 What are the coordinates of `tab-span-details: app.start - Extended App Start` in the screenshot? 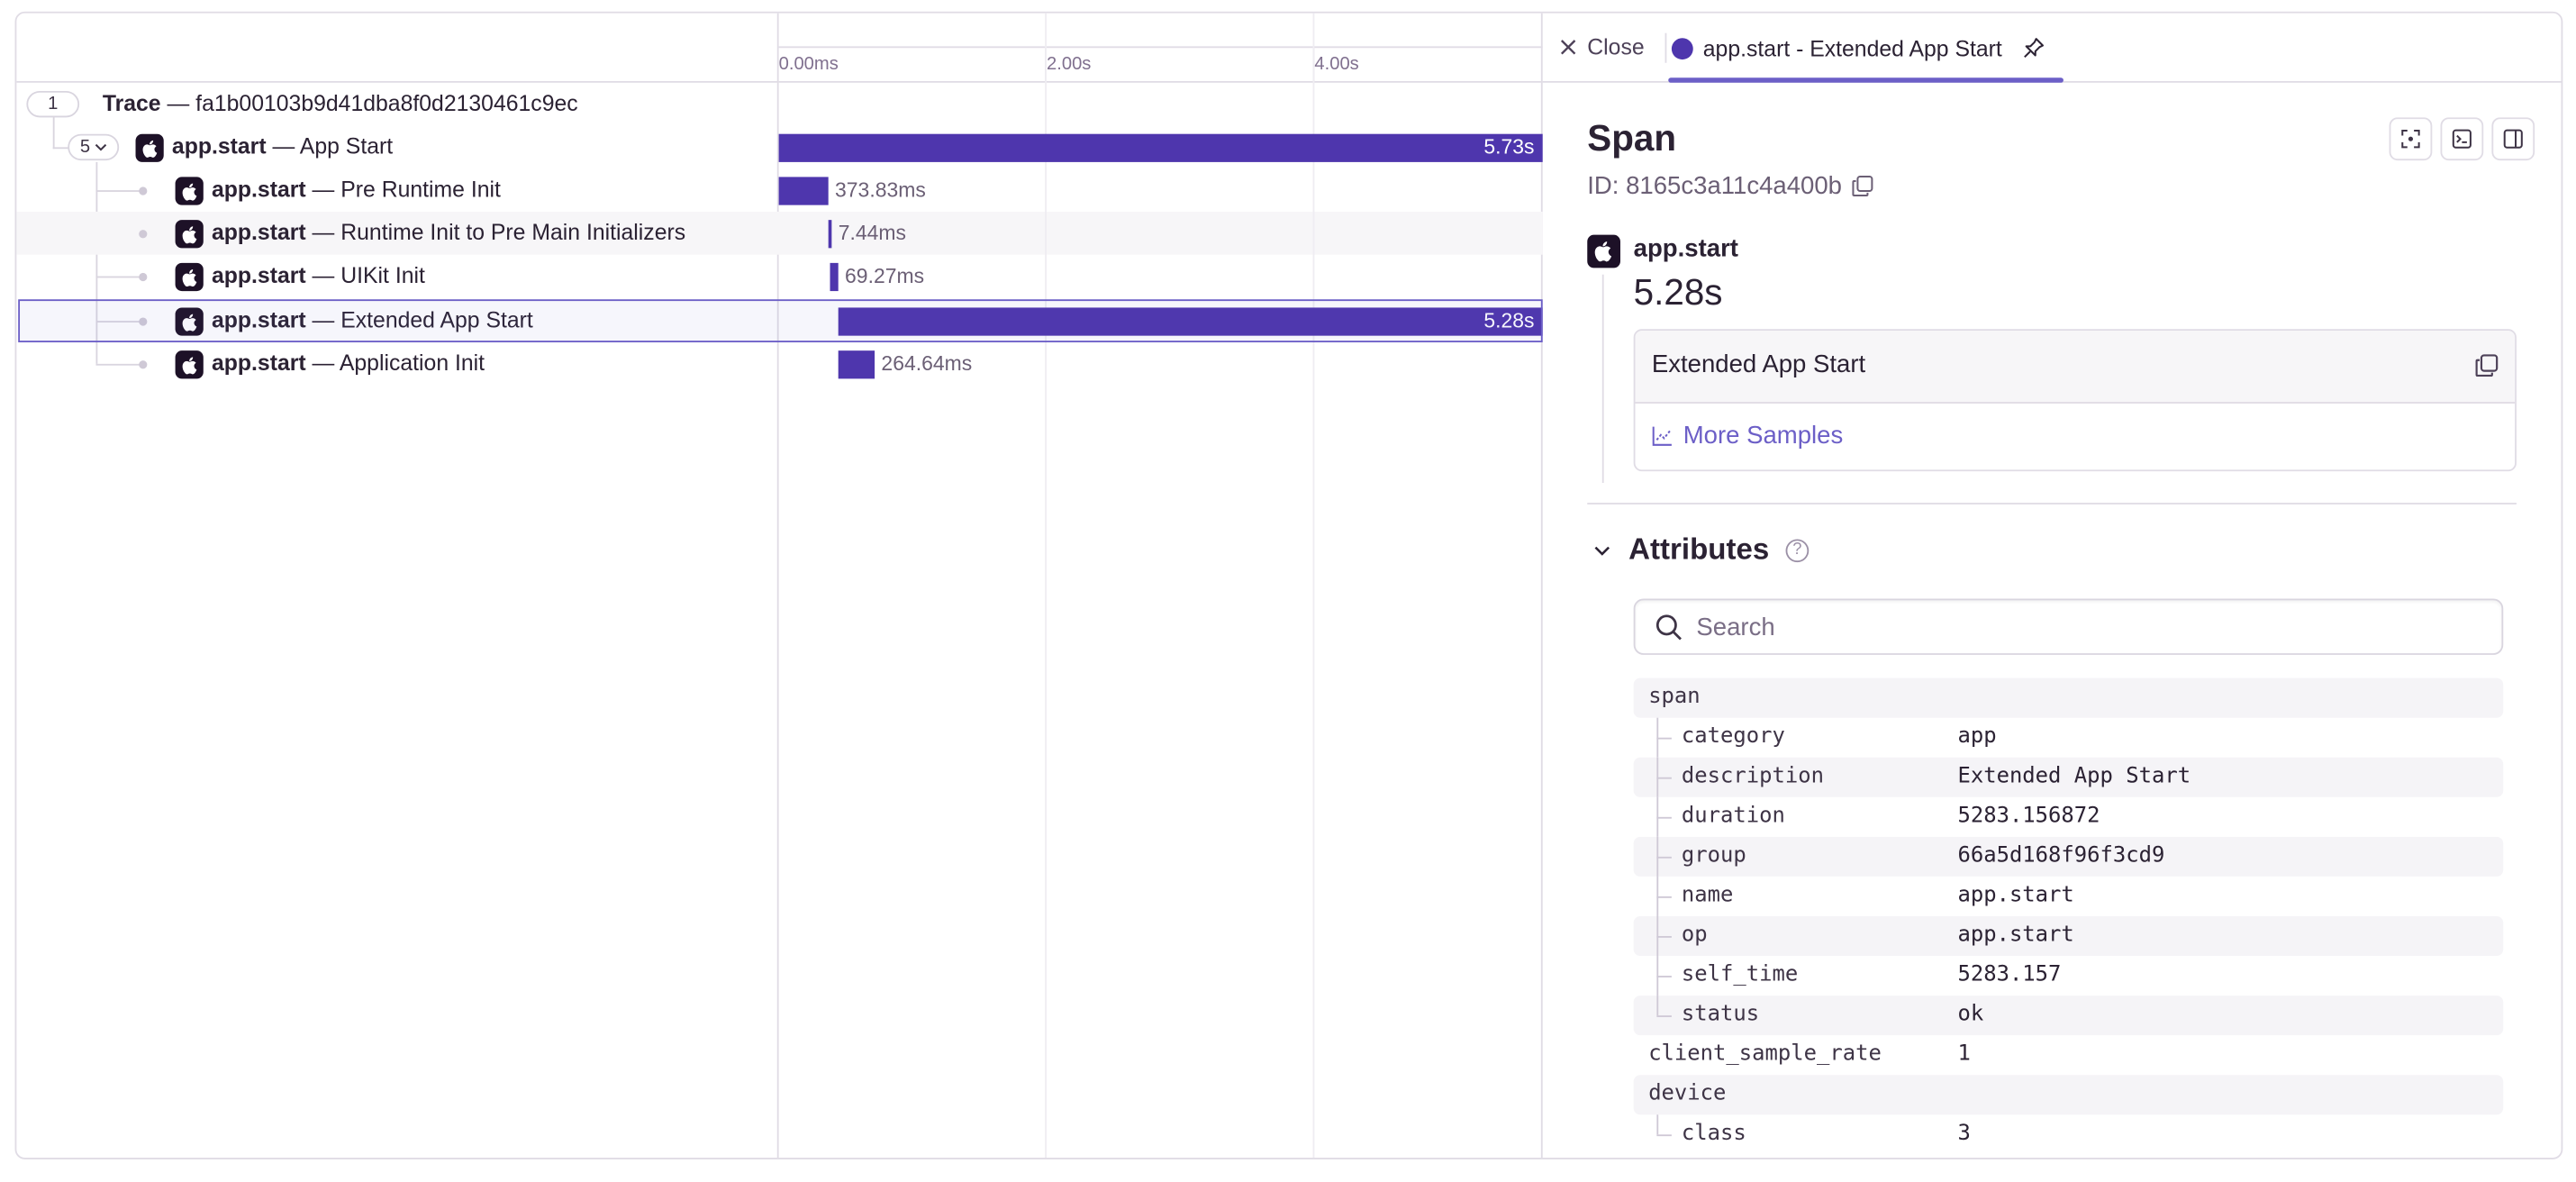 It's located at (1858, 48).